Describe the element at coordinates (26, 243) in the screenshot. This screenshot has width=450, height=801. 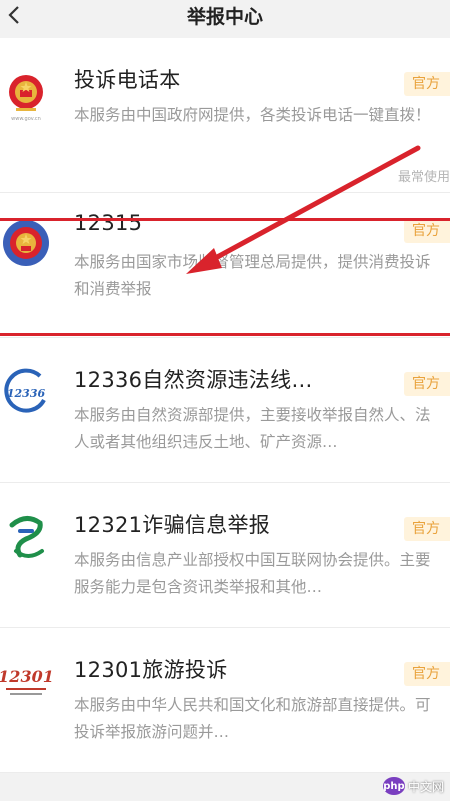
I see `emblem-circle-icon` at that location.